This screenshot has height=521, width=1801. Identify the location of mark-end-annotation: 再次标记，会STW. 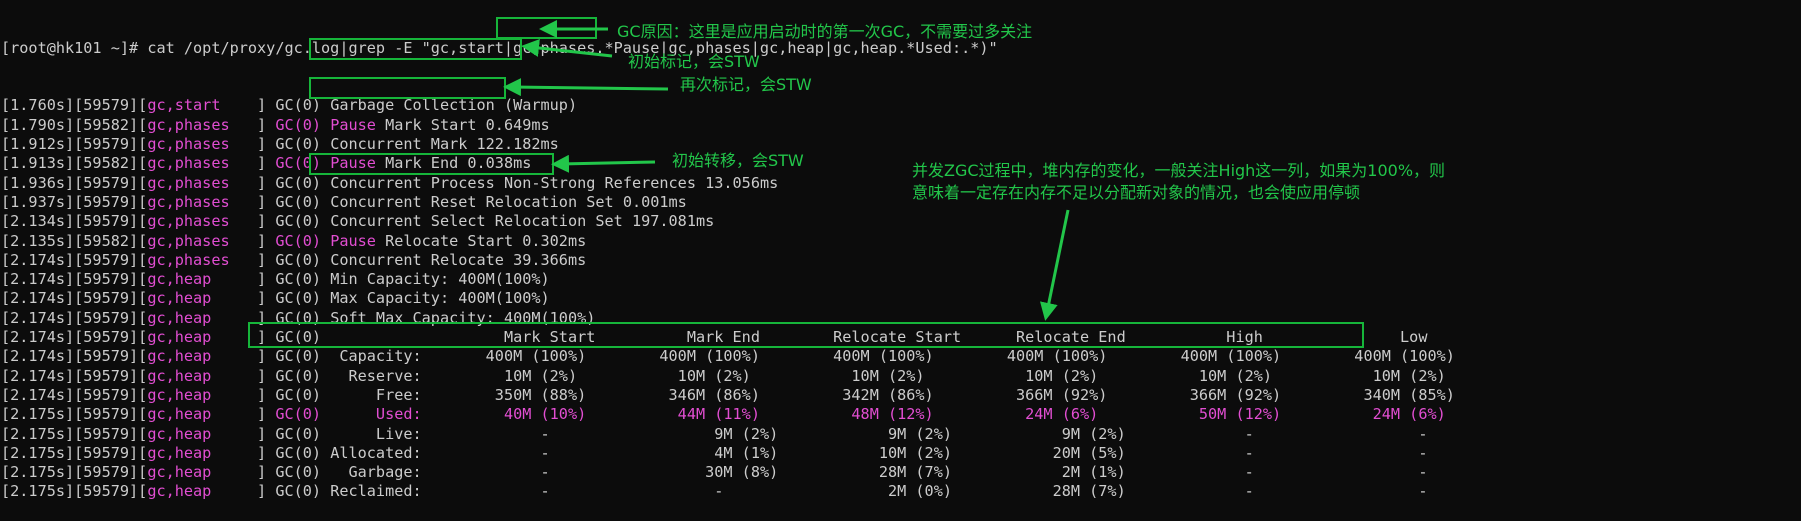
(746, 84).